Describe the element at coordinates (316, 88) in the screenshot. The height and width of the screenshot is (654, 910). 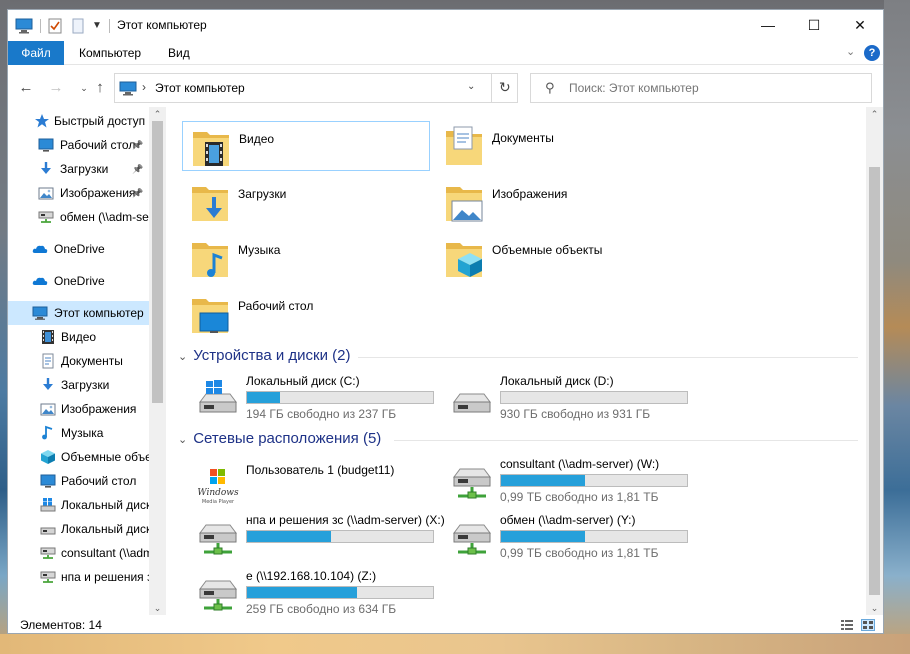
I see `address-bar: › Этот компьютер ⌄ ↻` at that location.